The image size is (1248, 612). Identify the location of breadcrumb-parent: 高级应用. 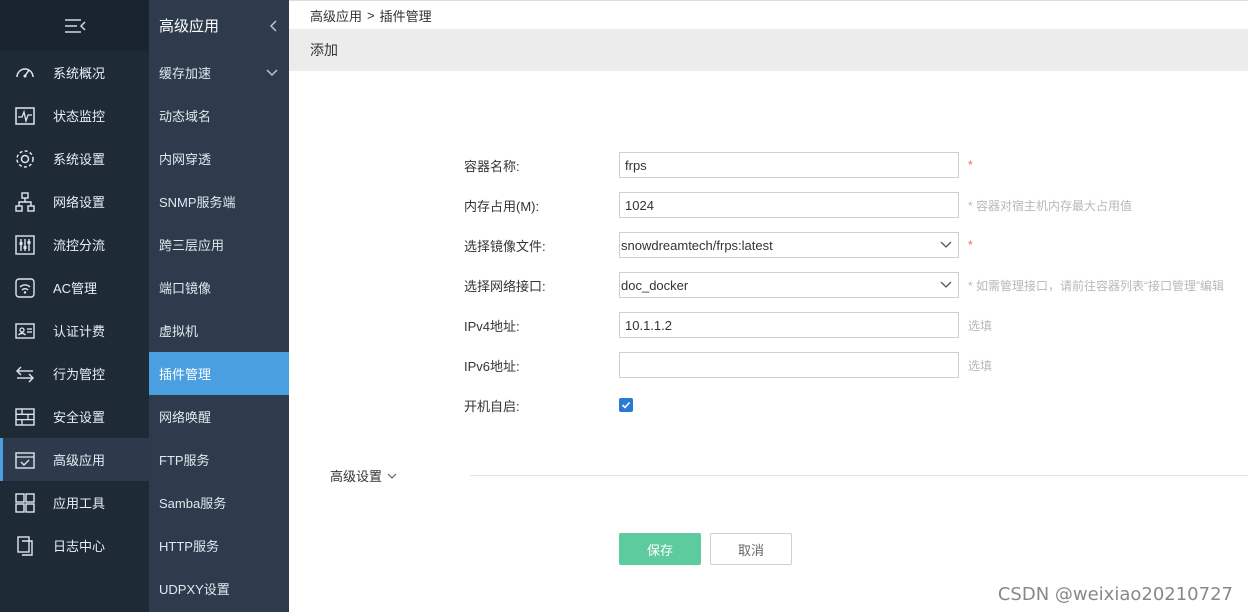
(336, 15).